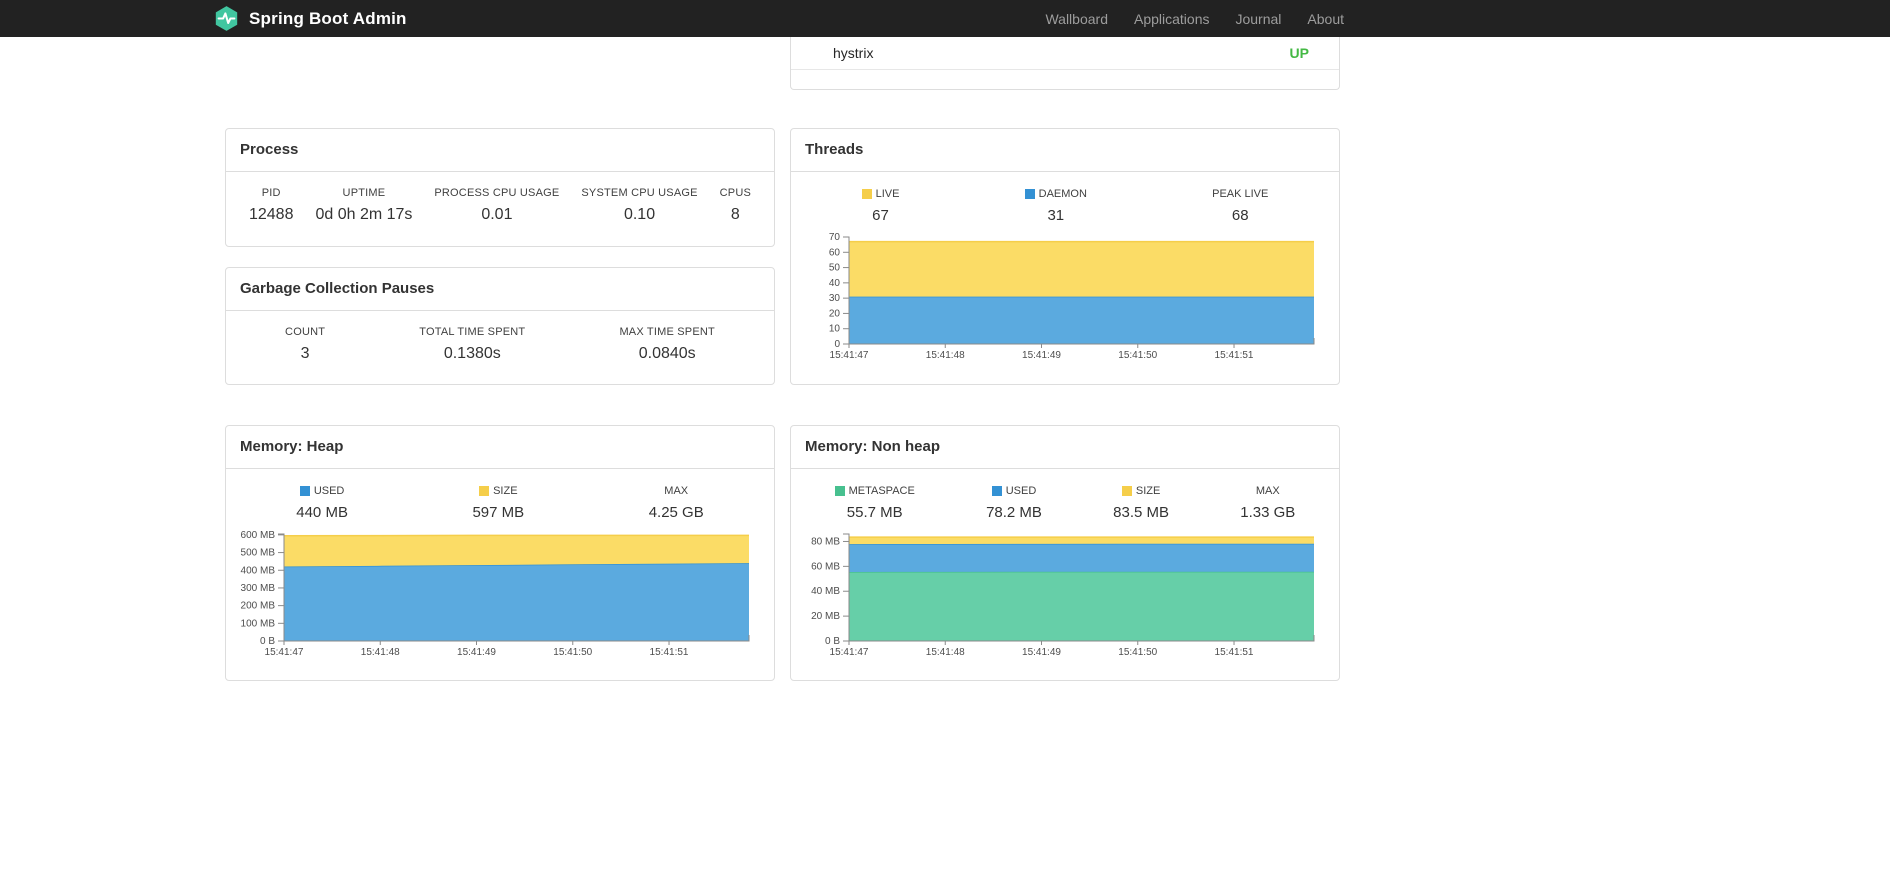 The height and width of the screenshot is (892, 1890). What do you see at coordinates (874, 502) in the screenshot?
I see `legend-item-metaspace: METASPACE 55.7 MB` at bounding box center [874, 502].